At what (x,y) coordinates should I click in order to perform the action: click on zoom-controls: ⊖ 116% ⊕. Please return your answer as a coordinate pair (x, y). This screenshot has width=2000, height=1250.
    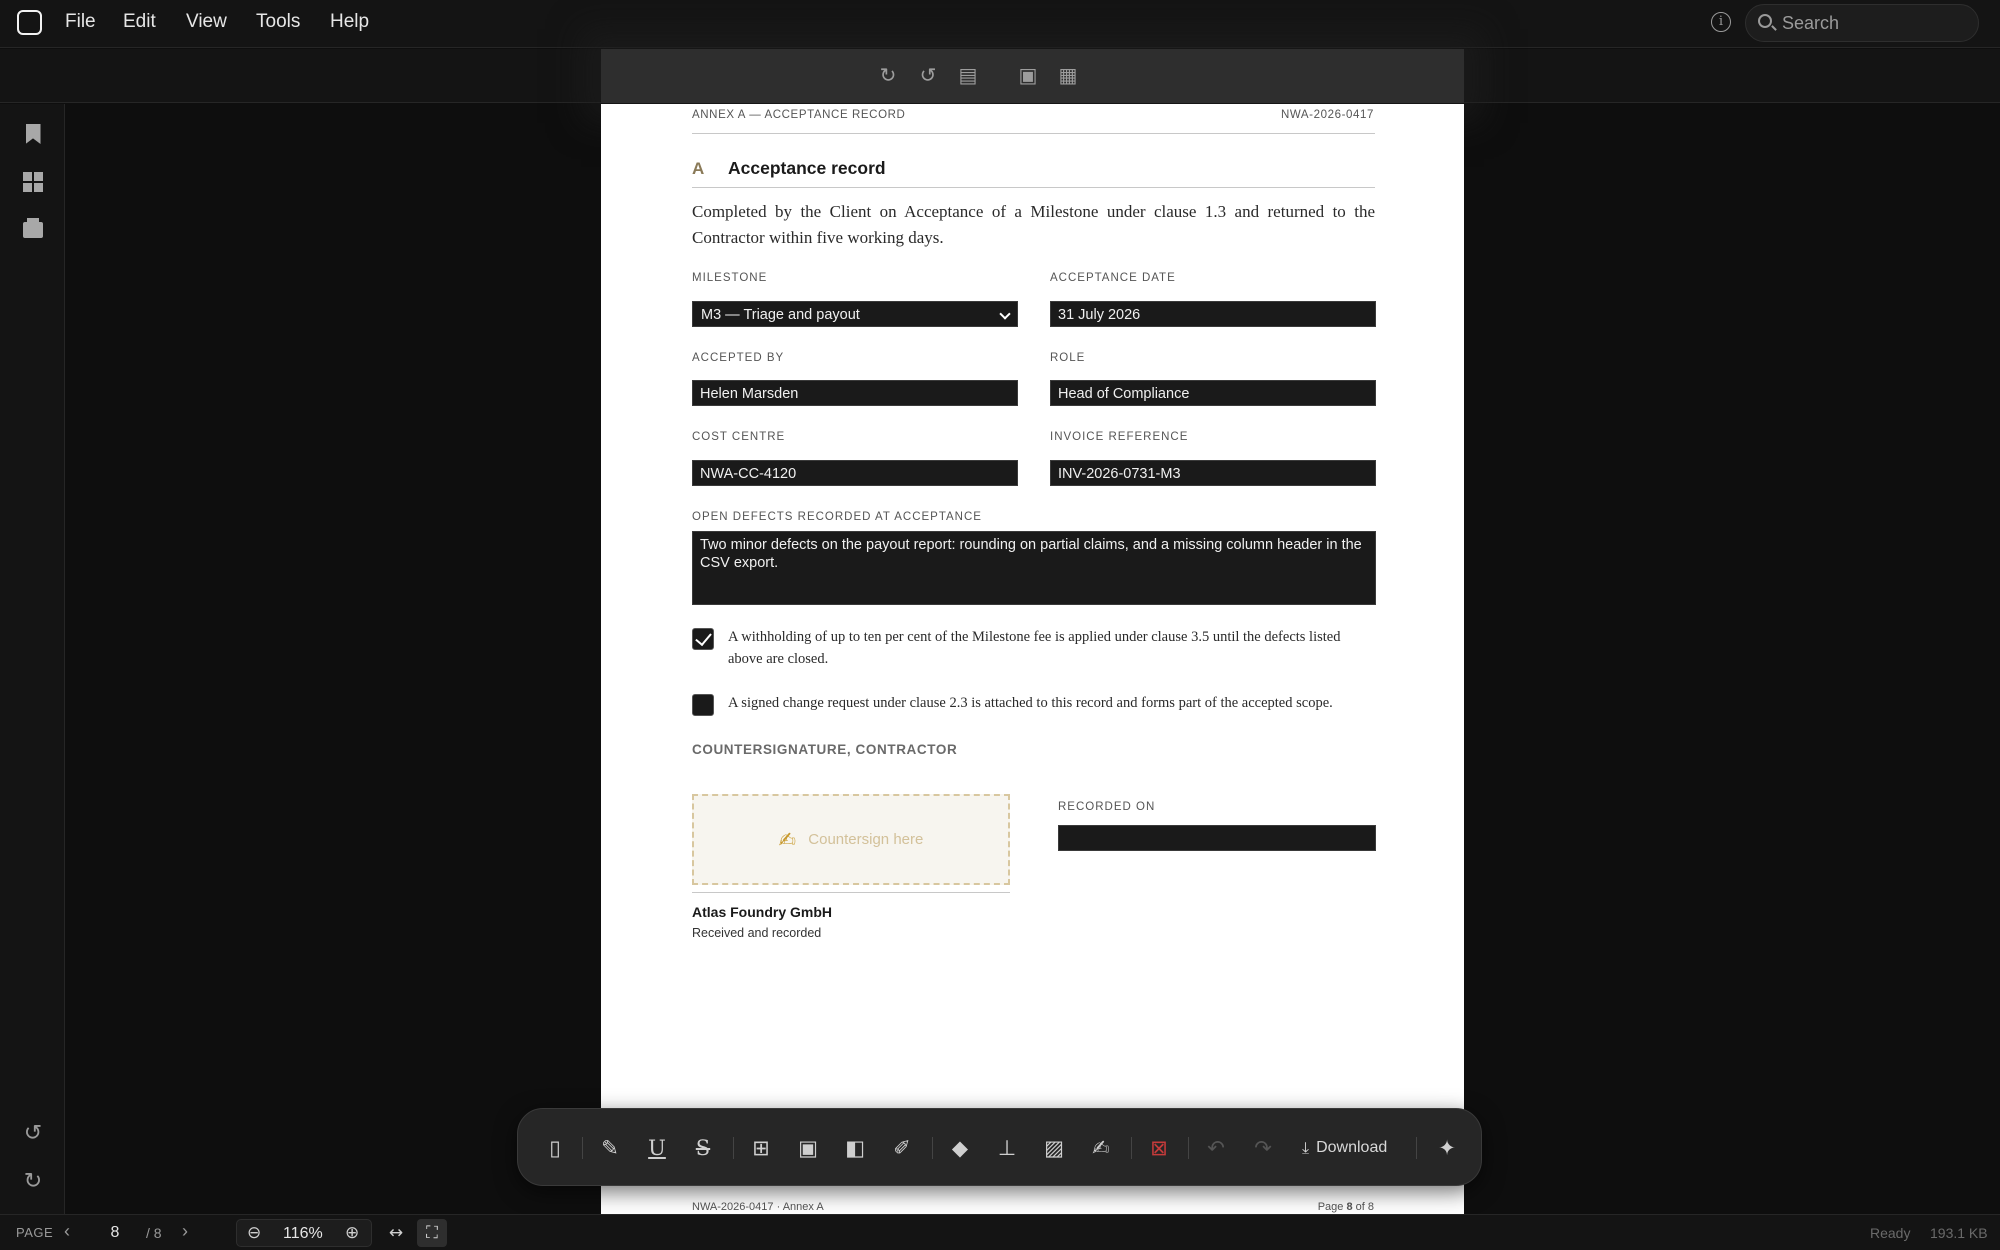
    Looking at the image, I should click on (304, 1233).